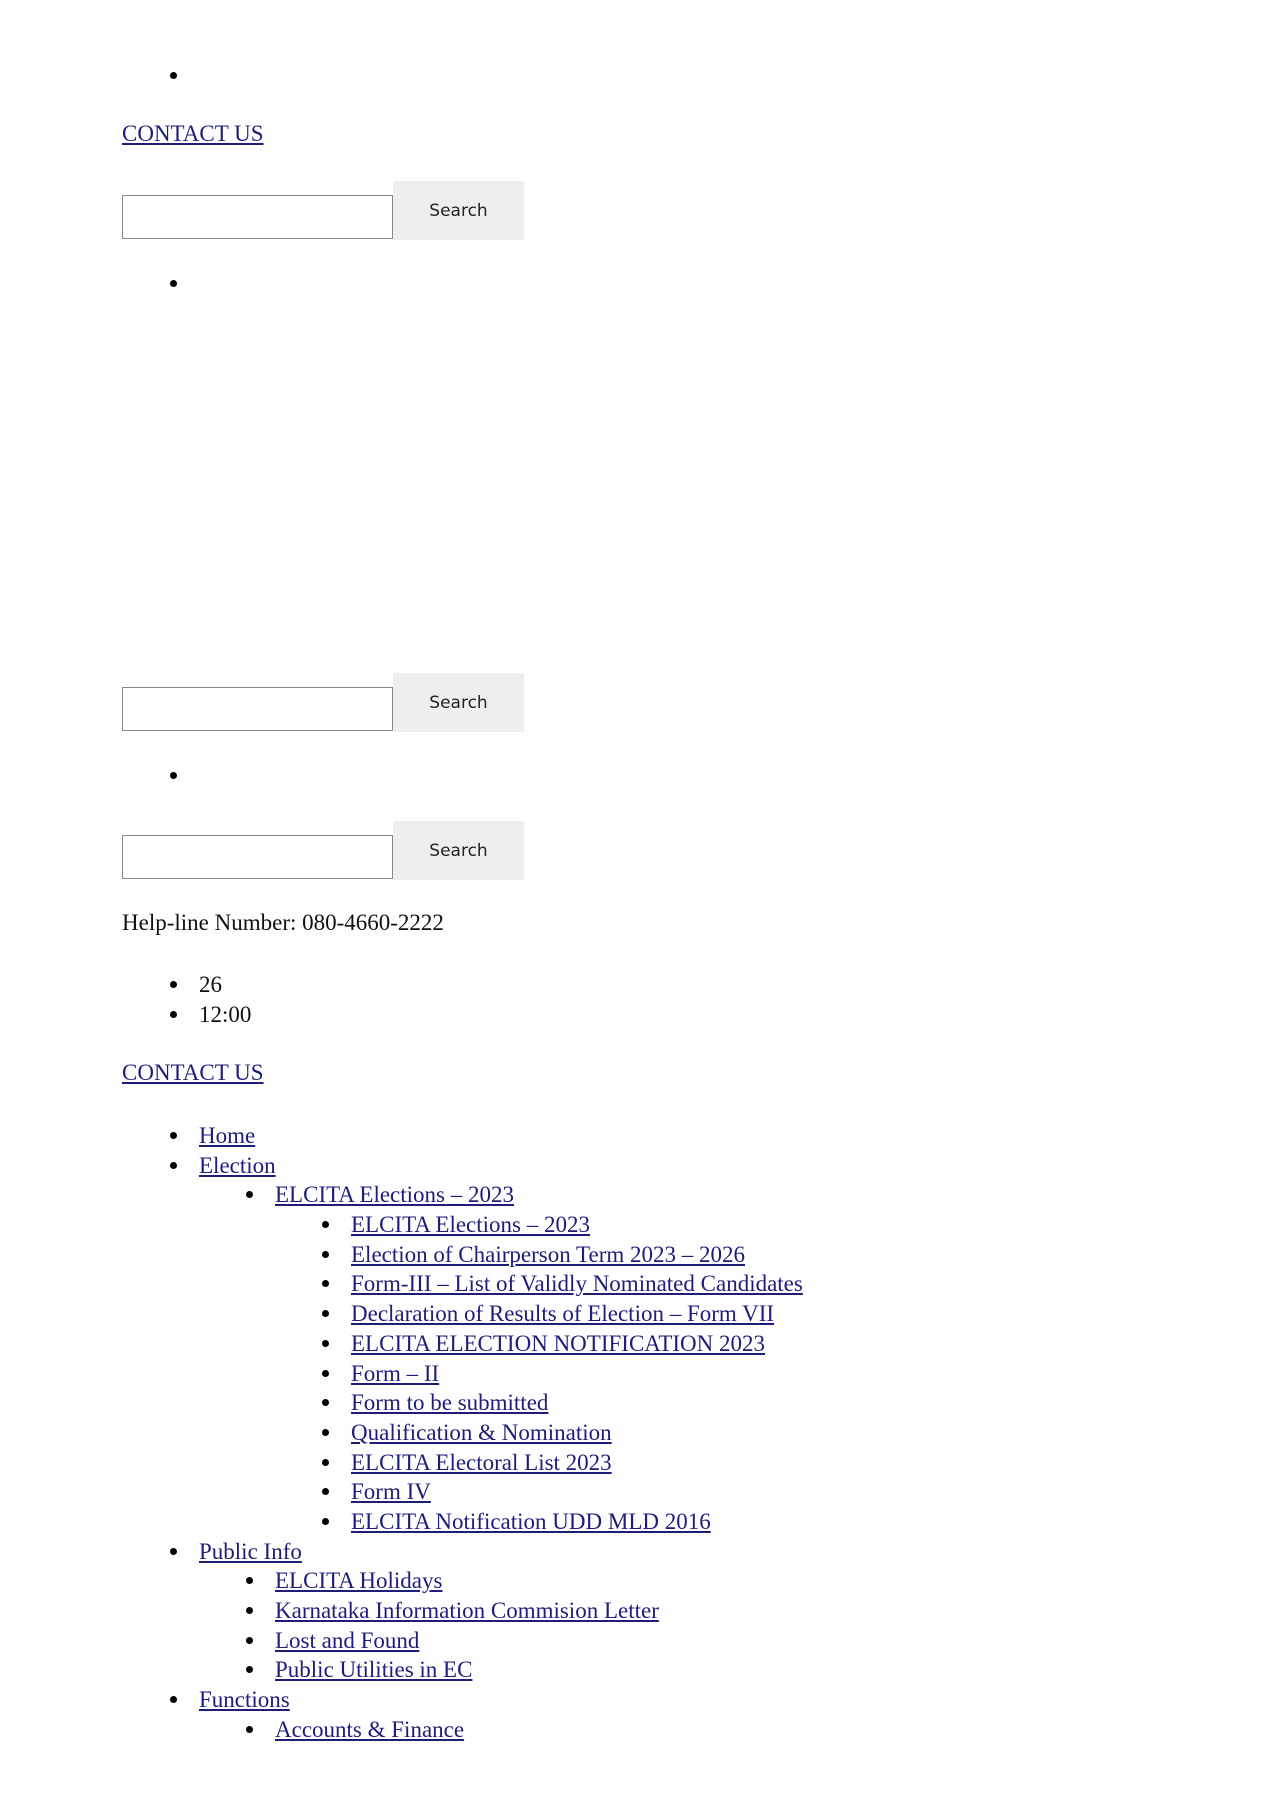  Describe the element at coordinates (531, 1521) in the screenshot. I see `nav-link: ELCITA Notification UDD MLD 2016` at that location.